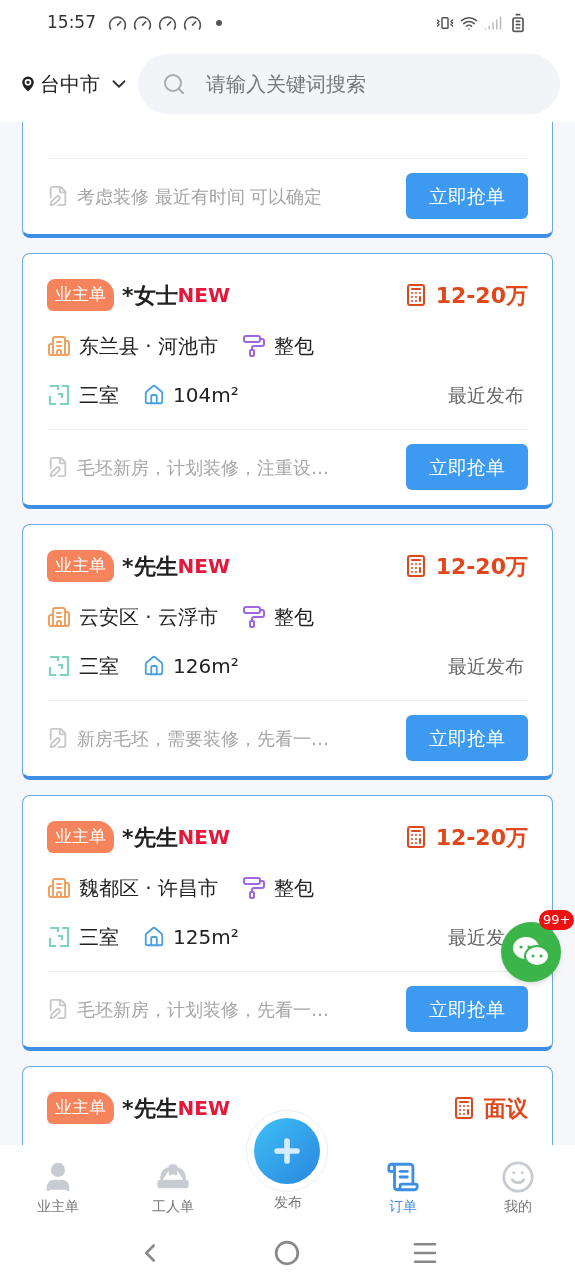  Describe the element at coordinates (557, 920) in the screenshot. I see `unread-count-badge: 99+` at that location.